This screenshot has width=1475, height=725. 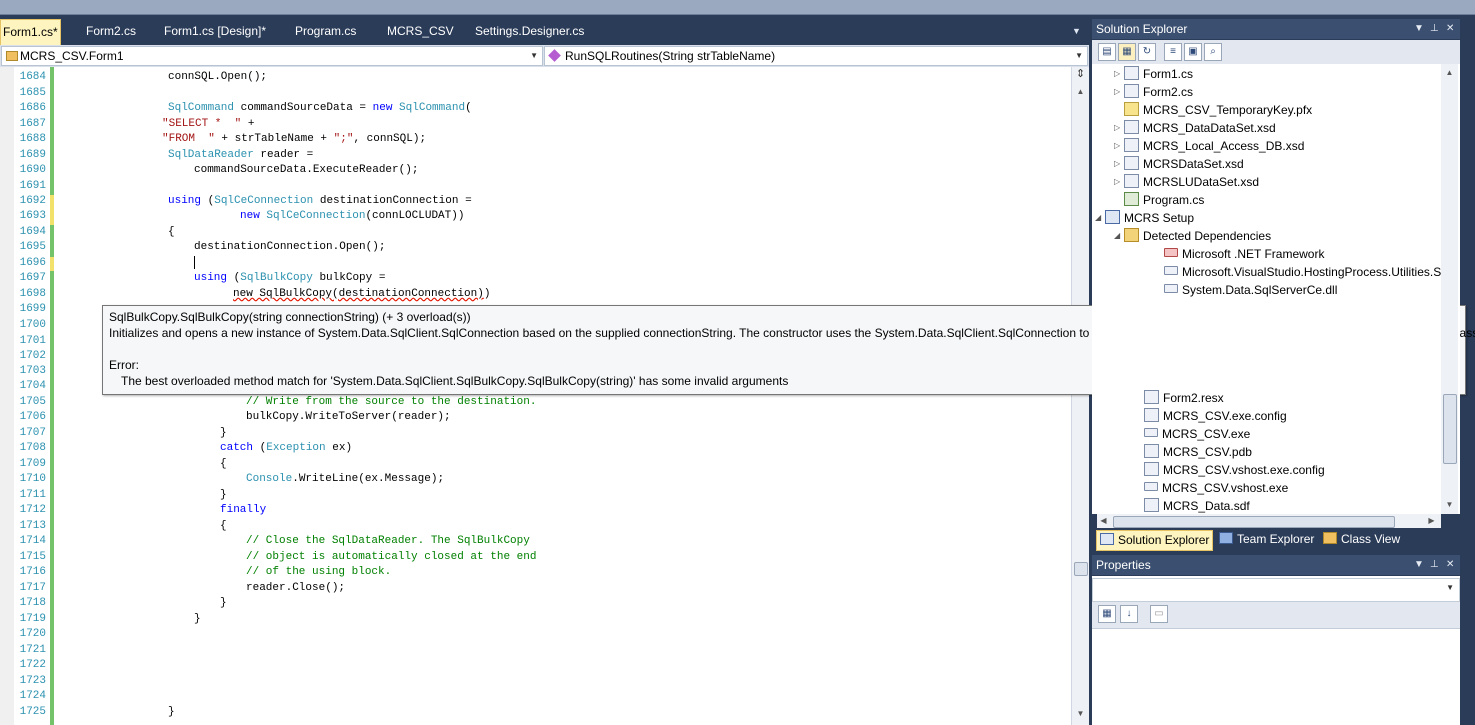 I want to click on line-number: 1705, so click(x=32, y=402).